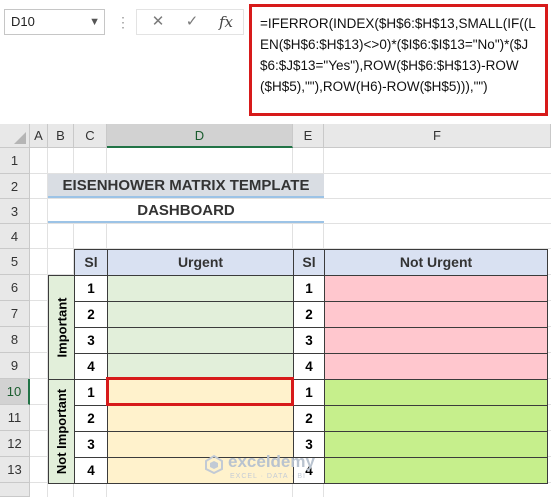 This screenshot has height=497, width=551. Describe the element at coordinates (214, 464) in the screenshot. I see `exceldemy-logo-icon` at that location.